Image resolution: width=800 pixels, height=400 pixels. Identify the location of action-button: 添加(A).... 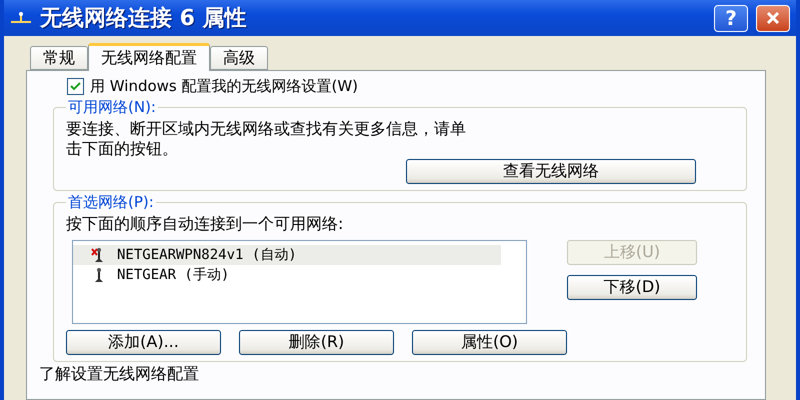
(143, 342).